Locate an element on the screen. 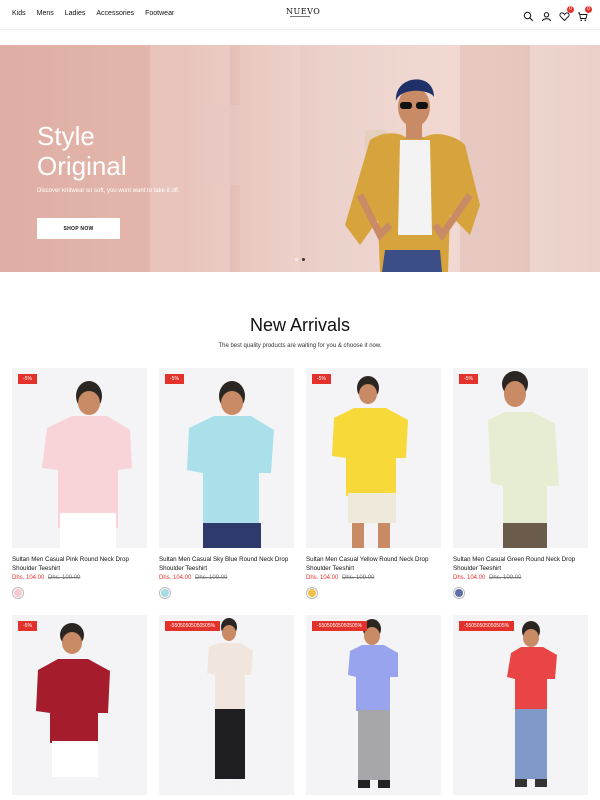 The height and width of the screenshot is (800, 600). shop-now-button: SHOP NOW is located at coordinates (78, 228).